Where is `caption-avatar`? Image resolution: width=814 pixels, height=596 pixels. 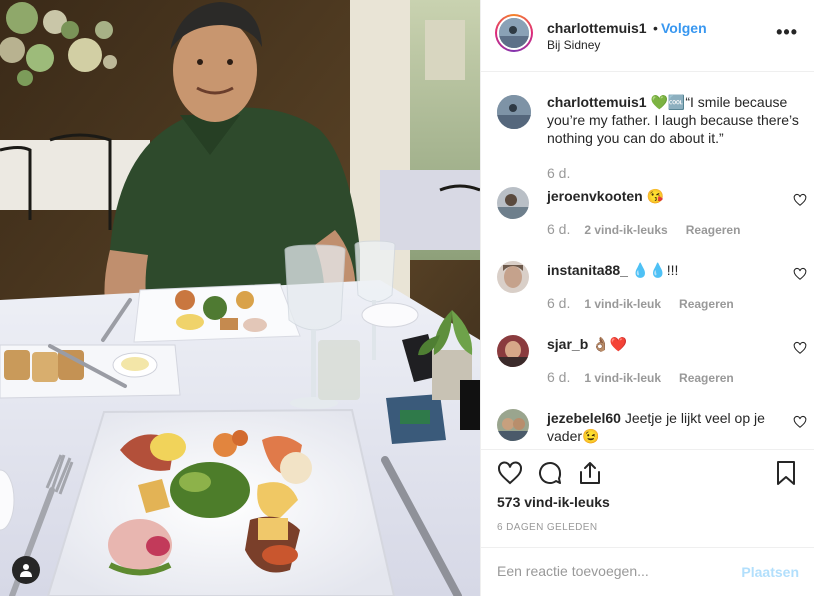
caption-avatar is located at coordinates (514, 112).